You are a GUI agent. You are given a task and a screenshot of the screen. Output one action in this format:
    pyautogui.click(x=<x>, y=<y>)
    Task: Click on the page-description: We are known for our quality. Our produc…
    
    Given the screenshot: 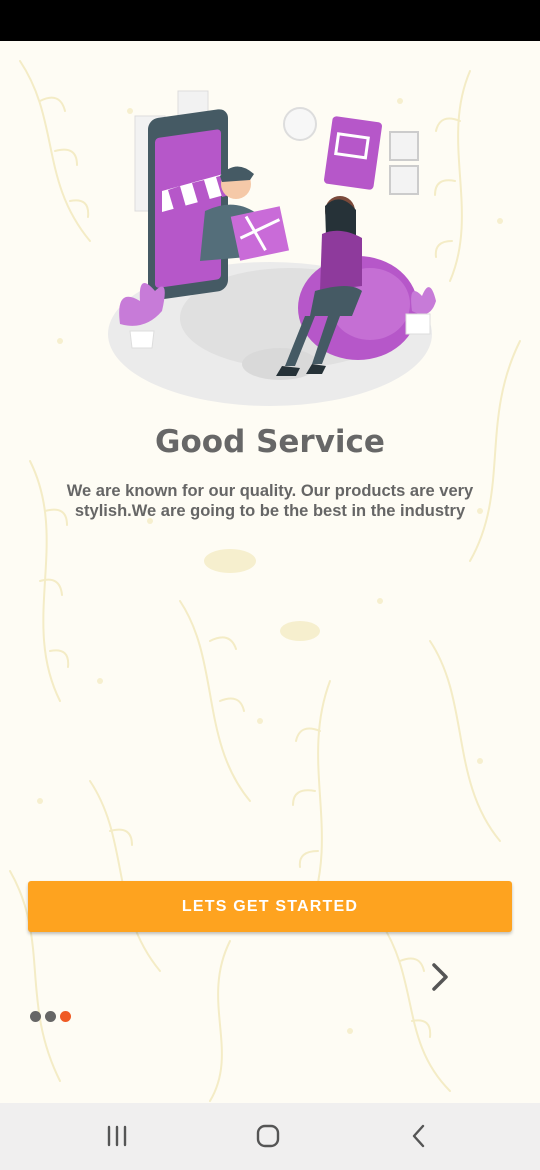 What is the action you would take?
    pyautogui.click(x=270, y=501)
    